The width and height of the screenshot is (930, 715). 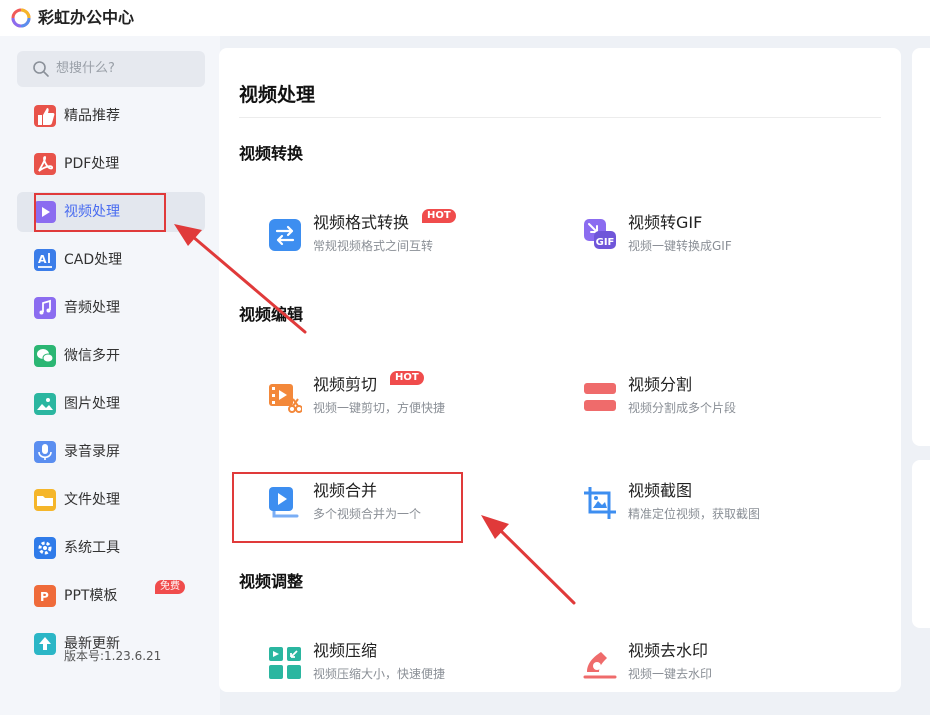 What do you see at coordinates (285, 235) in the screenshot?
I see `convert-arrows-icon` at bounding box center [285, 235].